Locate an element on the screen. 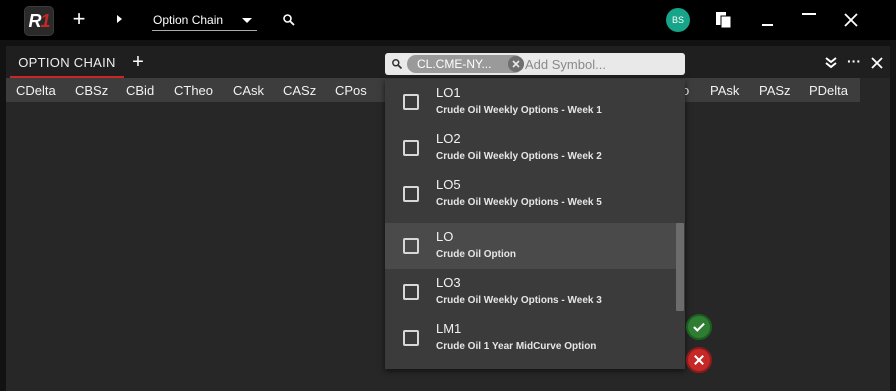 The image size is (896, 391). cancel-x-icon is located at coordinates (699, 360).